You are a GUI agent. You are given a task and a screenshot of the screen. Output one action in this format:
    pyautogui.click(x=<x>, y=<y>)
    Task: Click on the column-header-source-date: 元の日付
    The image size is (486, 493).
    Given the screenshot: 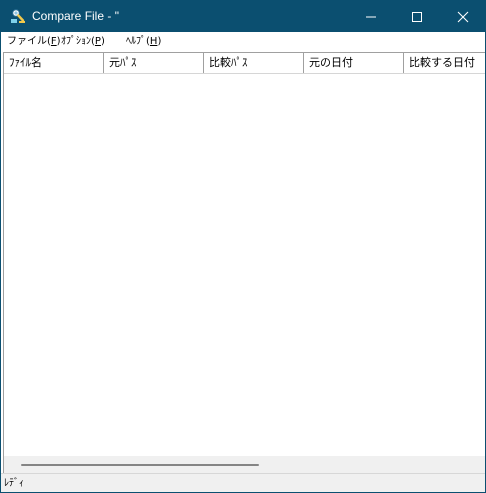 What is the action you would take?
    pyautogui.click(x=353, y=63)
    